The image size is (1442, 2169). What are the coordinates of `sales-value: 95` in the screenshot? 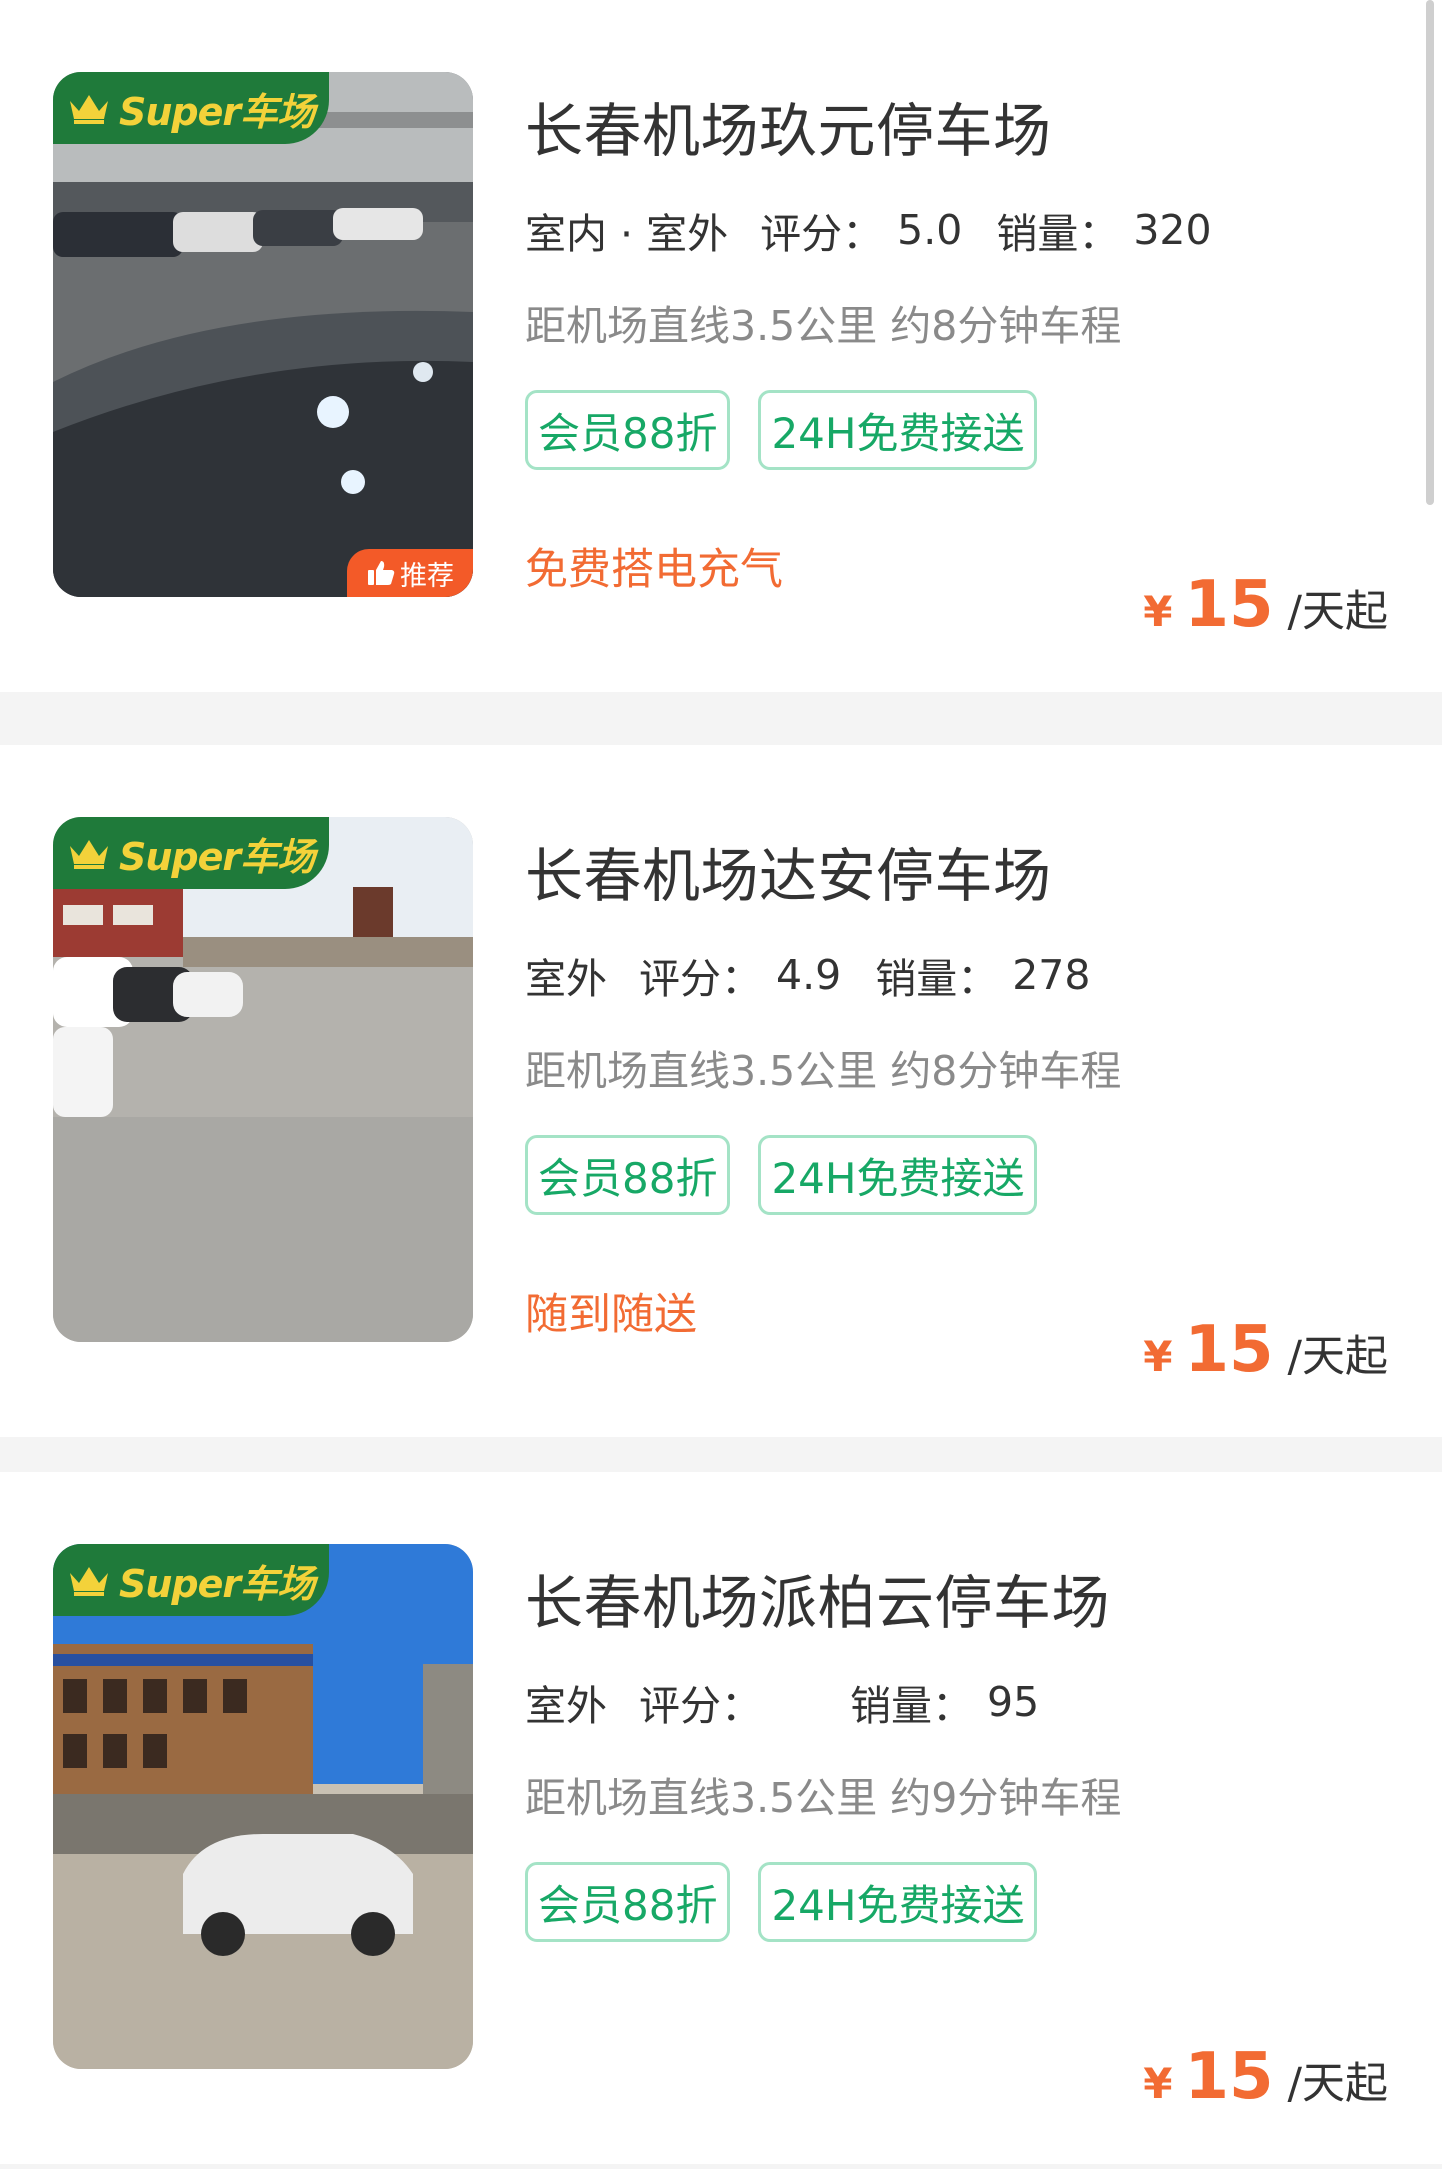 It's located at (1013, 1702).